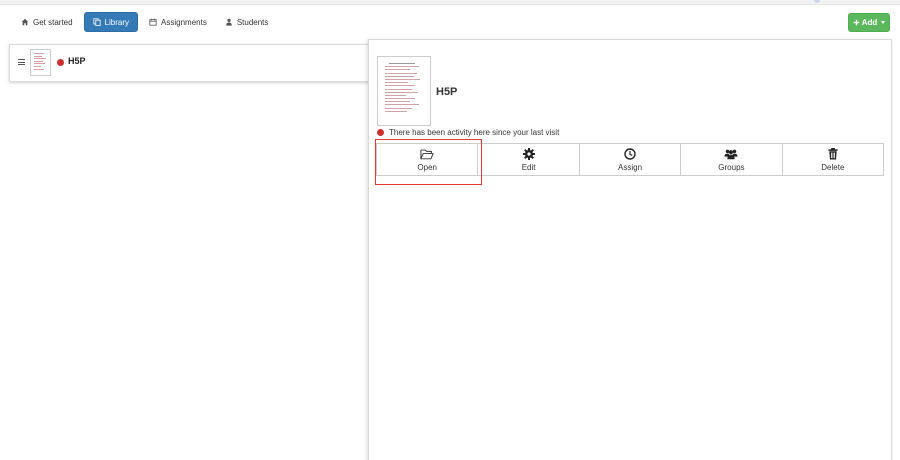 The image size is (900, 460). What do you see at coordinates (427, 167) in the screenshot?
I see `open-label: Open` at bounding box center [427, 167].